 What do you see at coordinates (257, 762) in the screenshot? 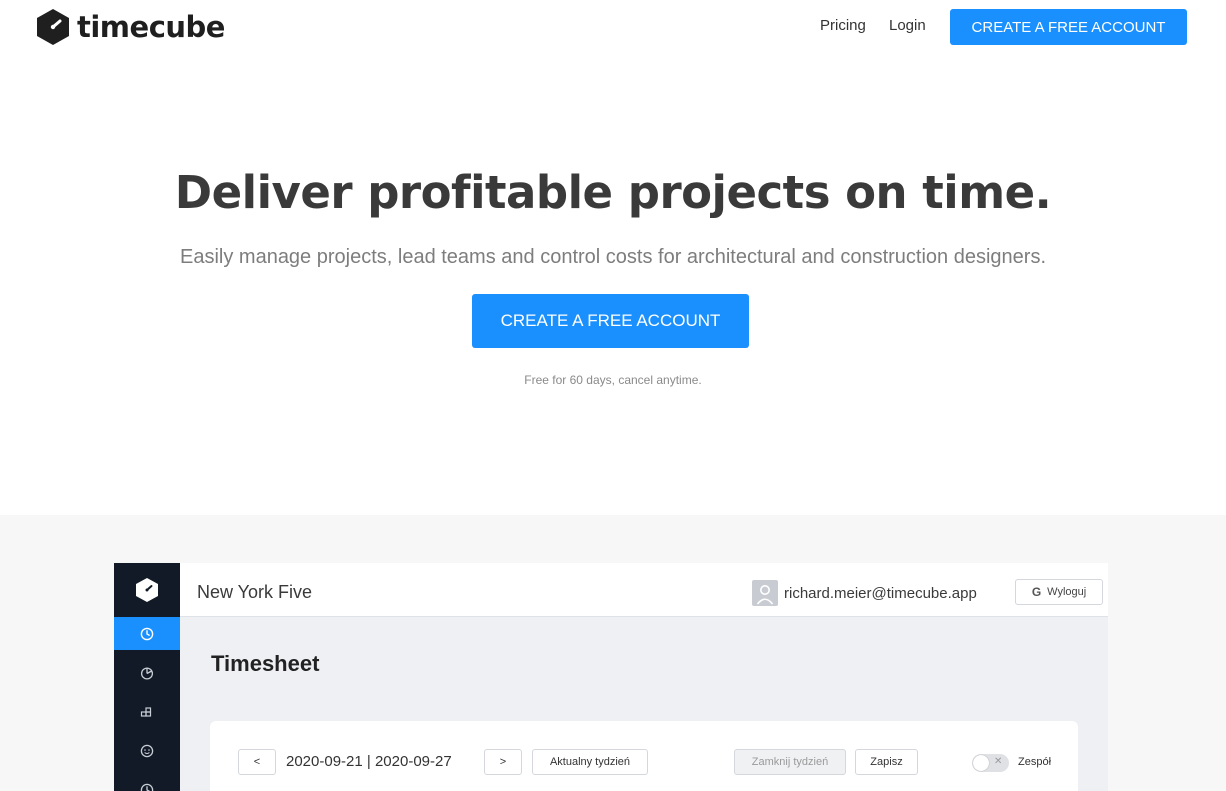
I see `prev-week-button: <` at bounding box center [257, 762].